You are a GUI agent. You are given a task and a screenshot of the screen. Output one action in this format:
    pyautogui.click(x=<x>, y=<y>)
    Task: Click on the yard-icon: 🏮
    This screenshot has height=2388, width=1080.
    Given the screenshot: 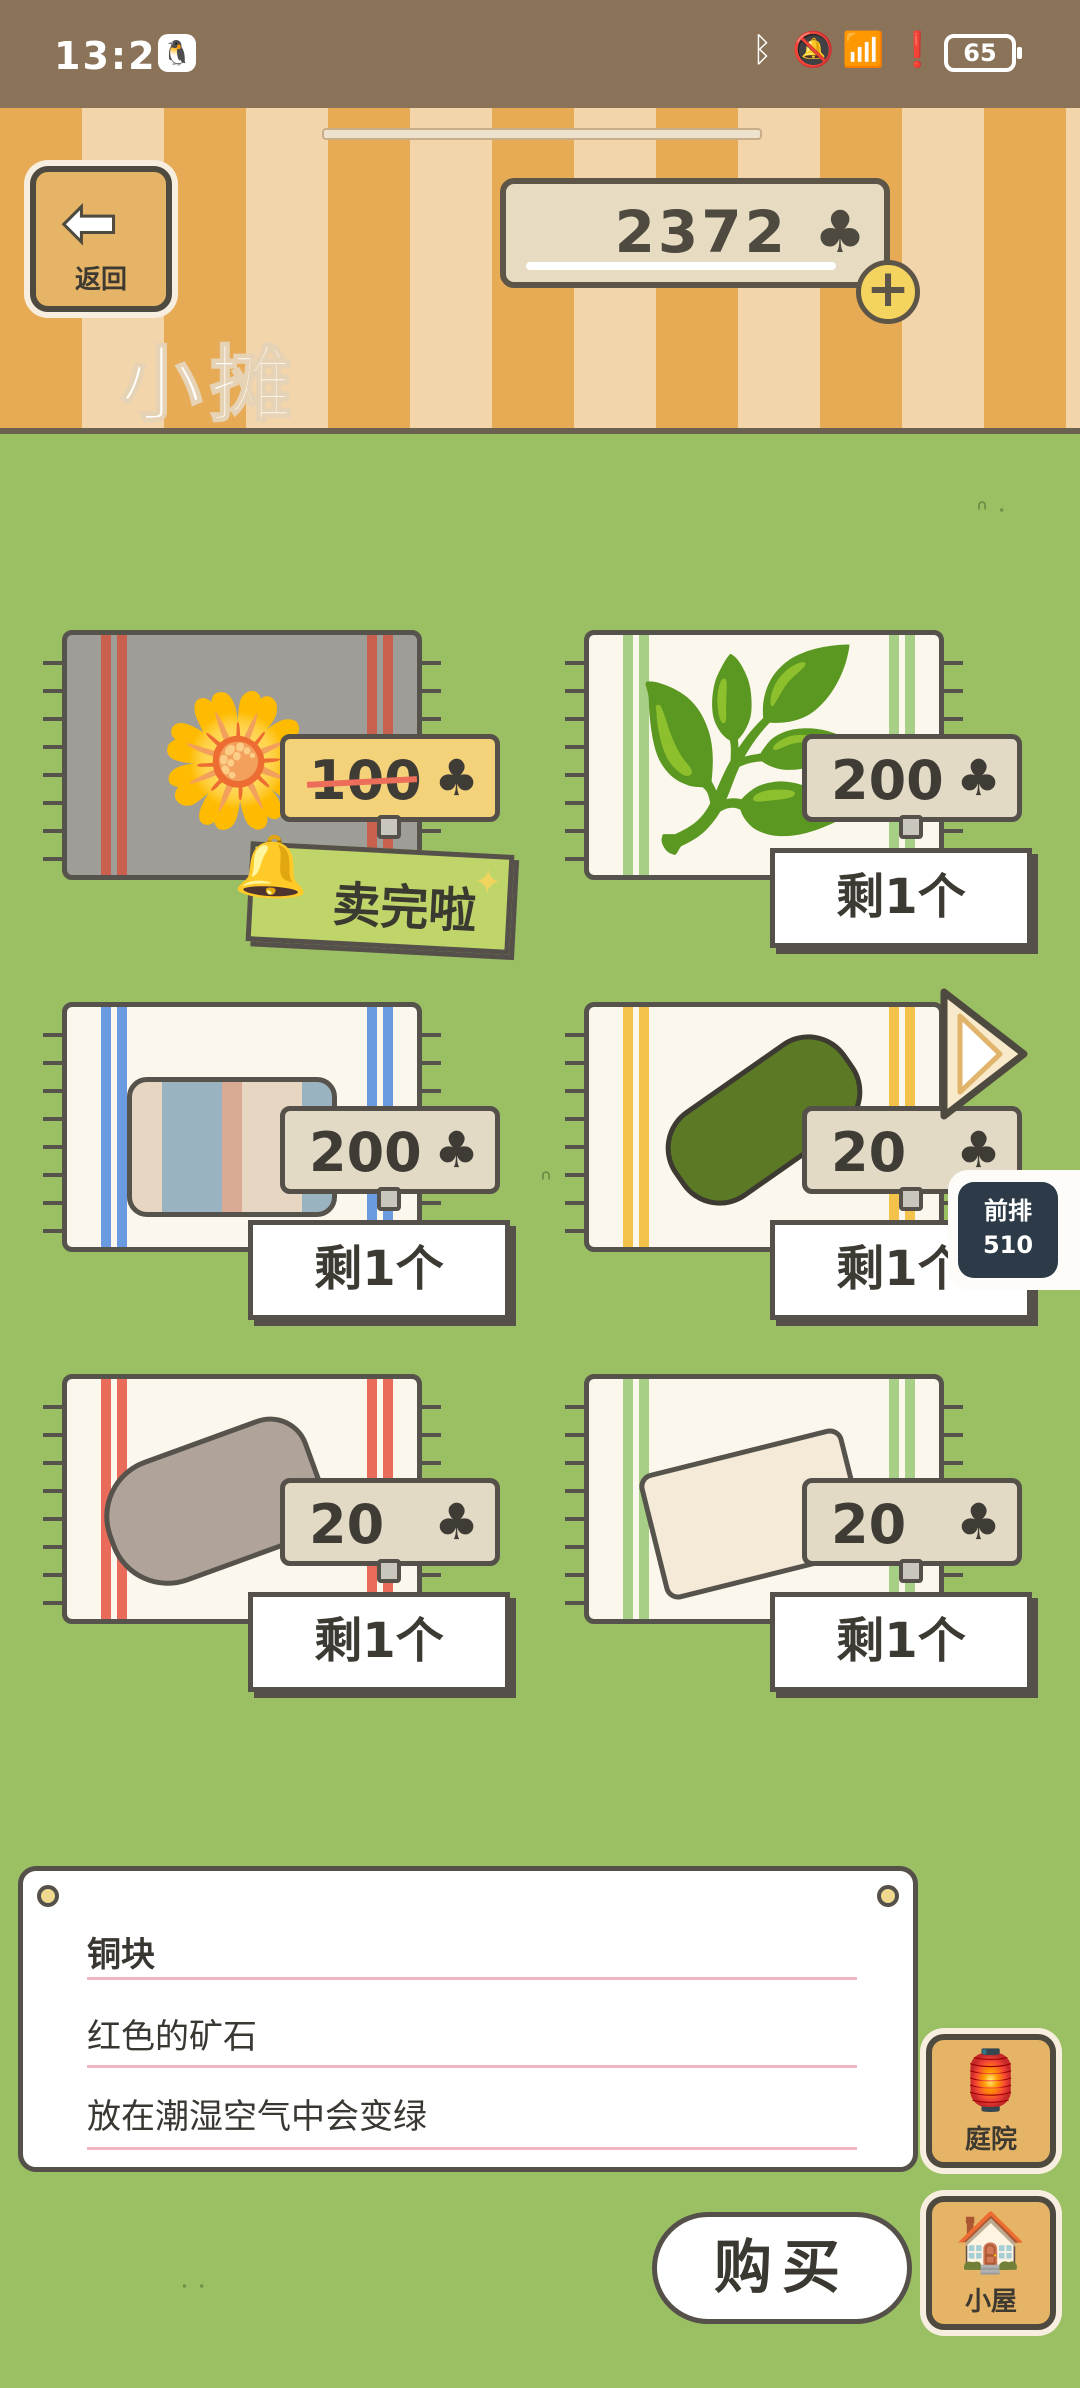 What is the action you would take?
    pyautogui.click(x=991, y=2080)
    